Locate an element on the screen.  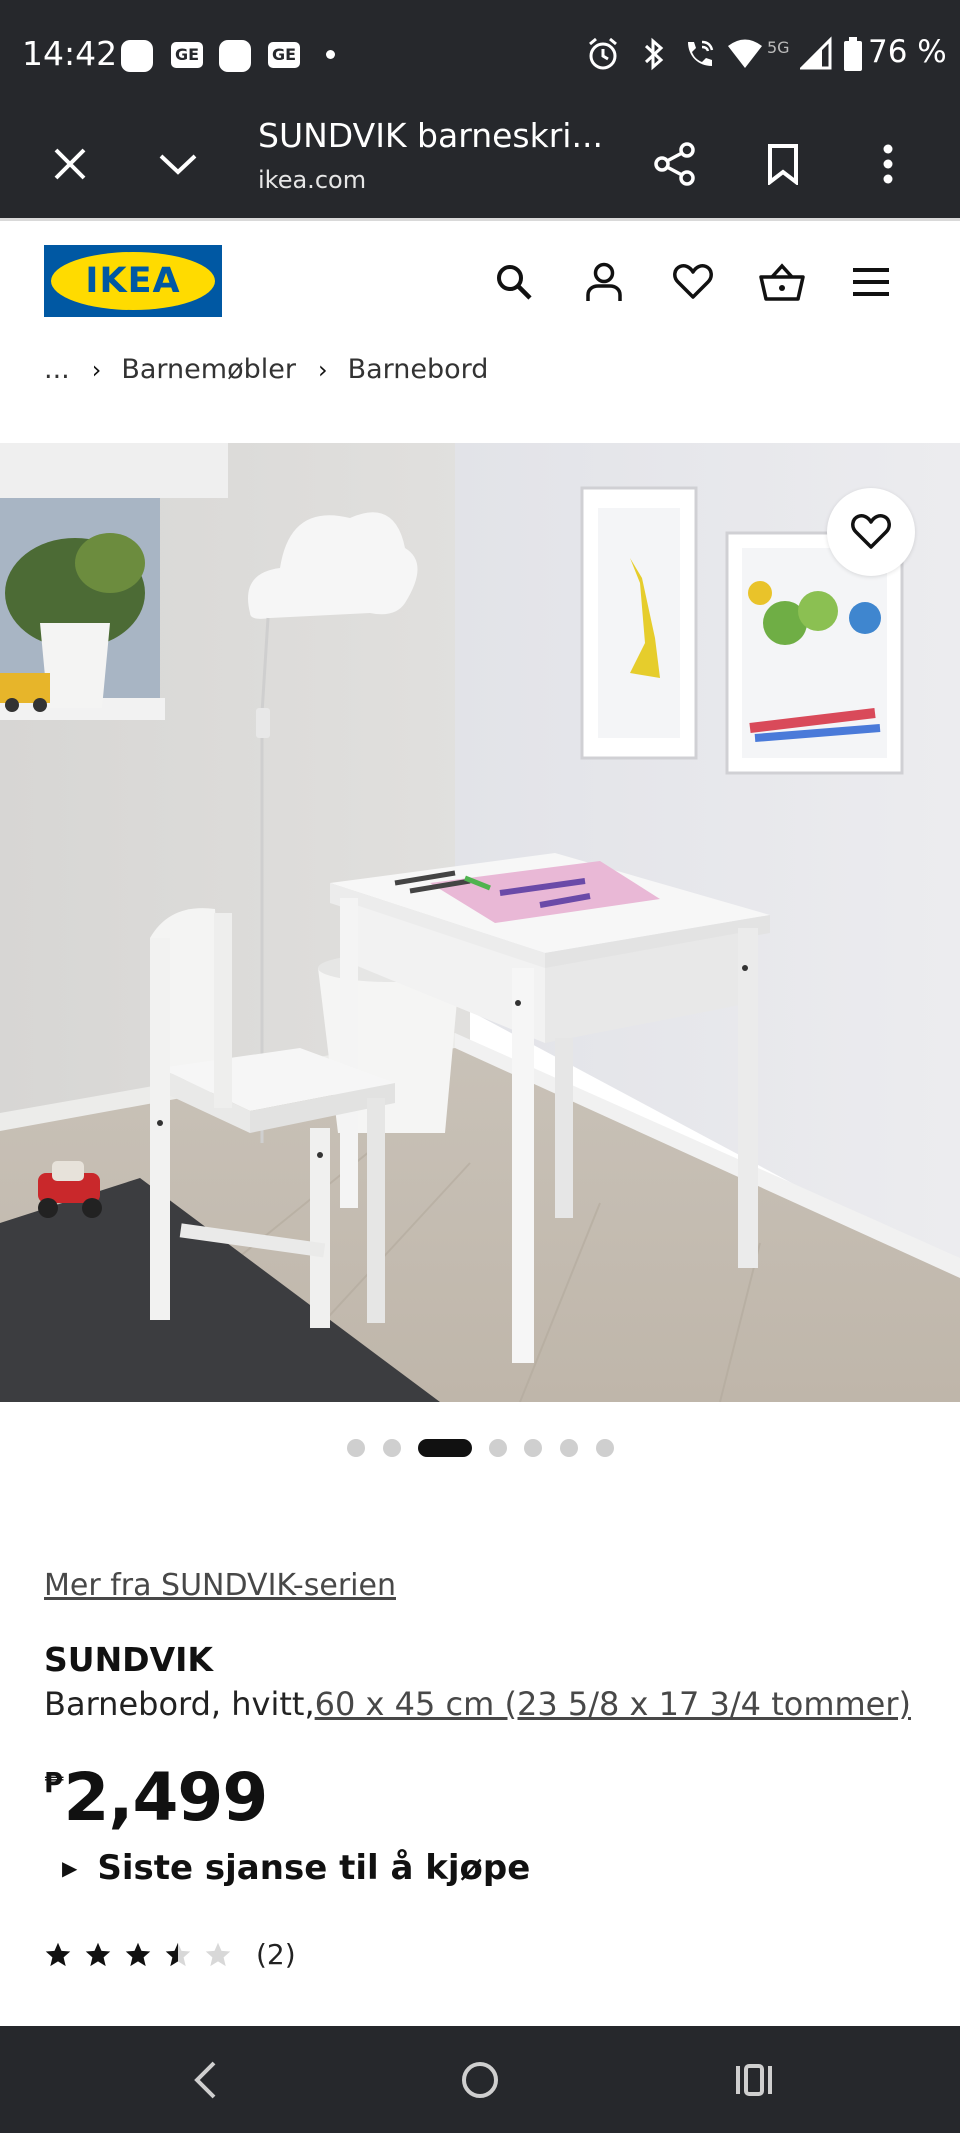
more-vert-icon is located at coordinates (888, 164).